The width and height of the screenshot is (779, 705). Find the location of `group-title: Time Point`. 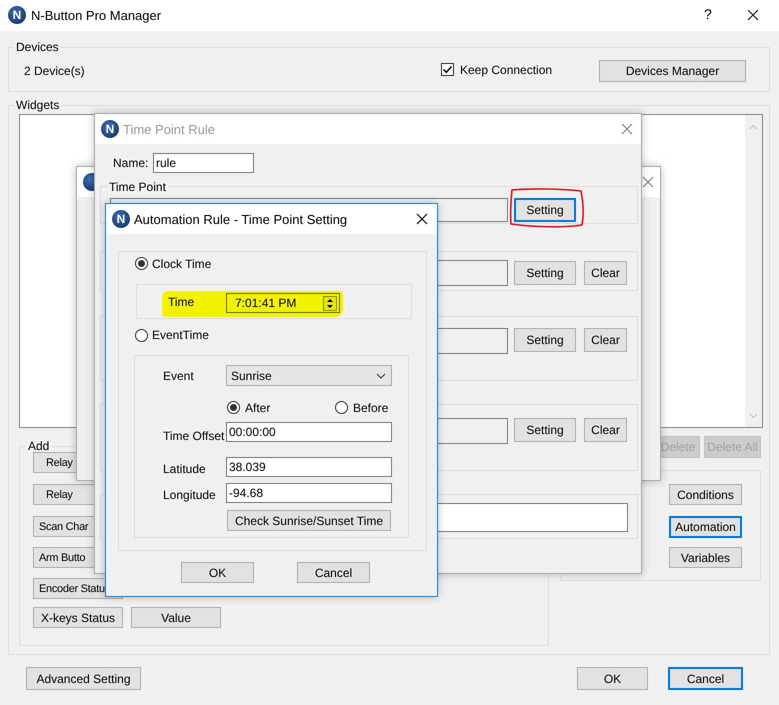

group-title: Time Point is located at coordinates (137, 187).